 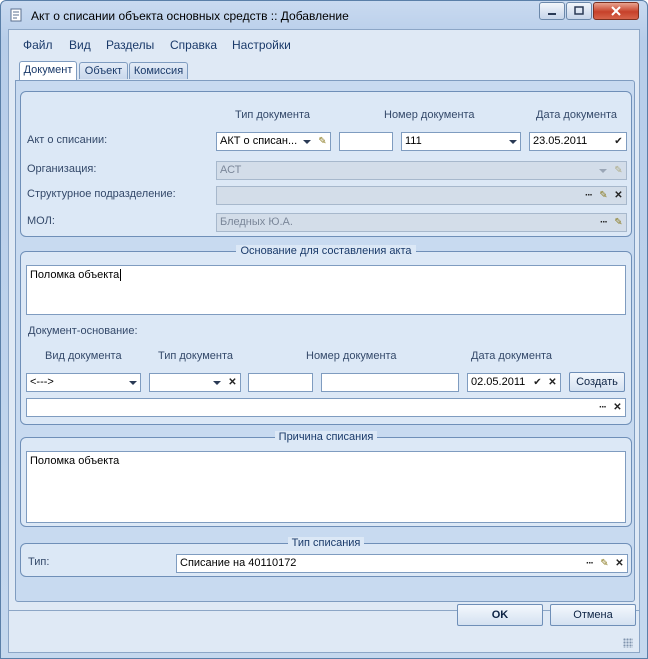 What do you see at coordinates (130, 45) in the screenshot?
I see `menu-sections: Разделы` at bounding box center [130, 45].